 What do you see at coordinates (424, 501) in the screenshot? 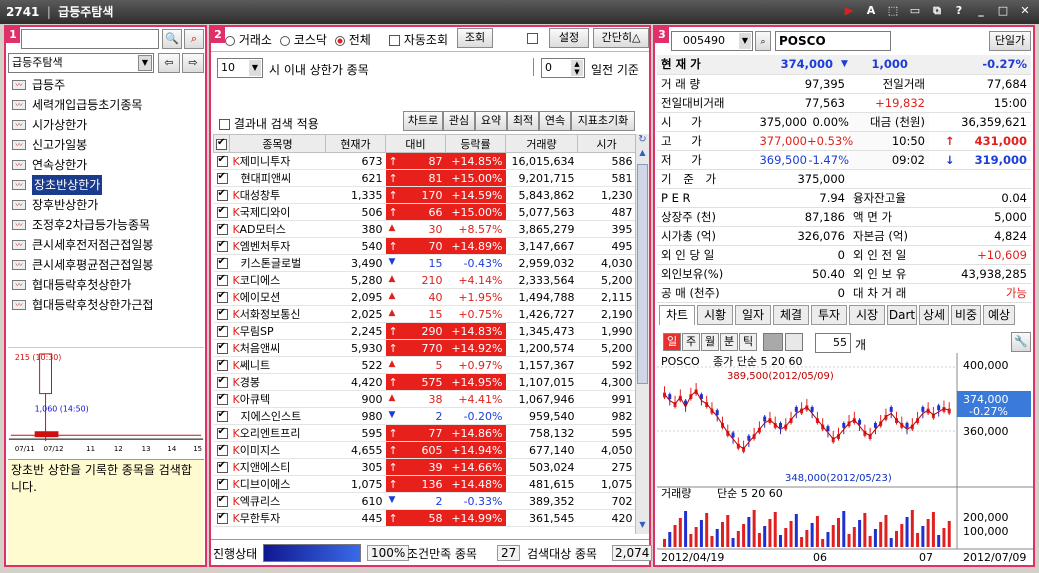
I see `table-row: K엑큐리스610▼2-0.33%389,352702` at bounding box center [424, 501].